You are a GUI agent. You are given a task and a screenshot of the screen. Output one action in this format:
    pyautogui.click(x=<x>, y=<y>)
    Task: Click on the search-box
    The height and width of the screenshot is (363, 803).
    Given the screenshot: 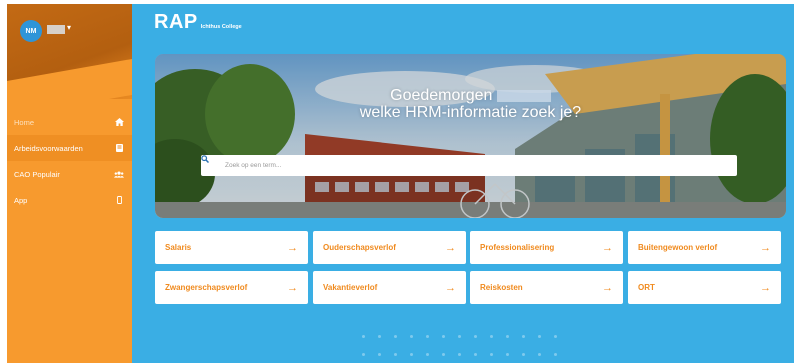 What is the action you would take?
    pyautogui.click(x=469, y=165)
    